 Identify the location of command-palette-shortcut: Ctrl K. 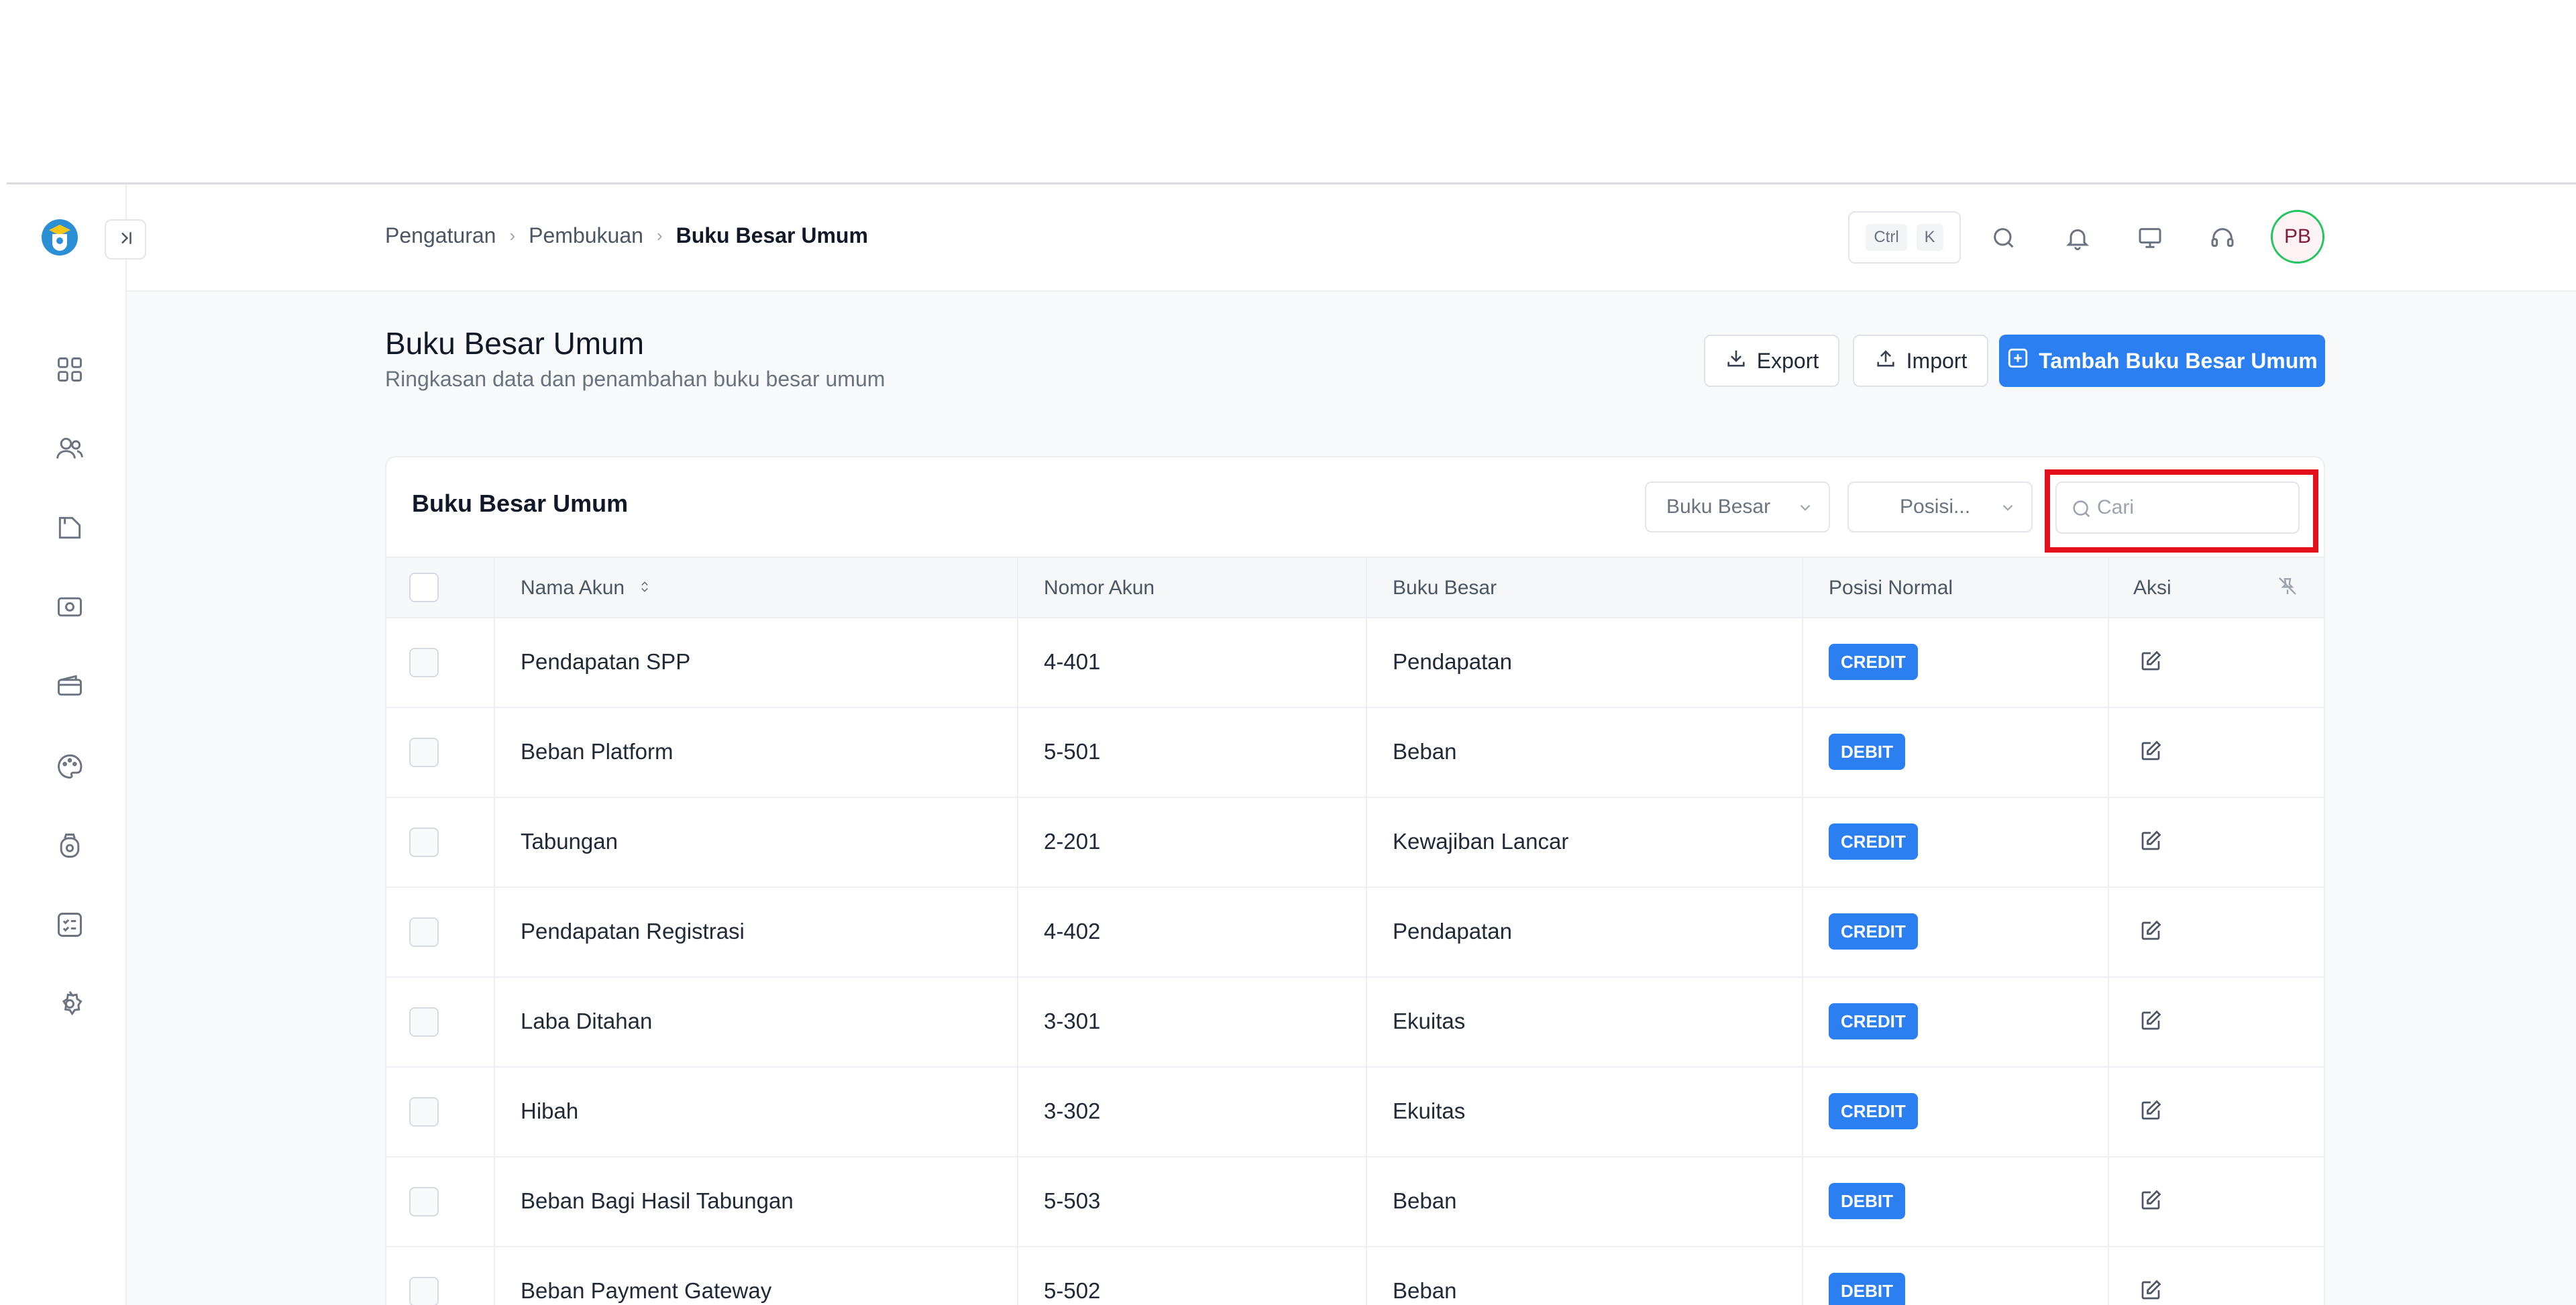
(1904, 237).